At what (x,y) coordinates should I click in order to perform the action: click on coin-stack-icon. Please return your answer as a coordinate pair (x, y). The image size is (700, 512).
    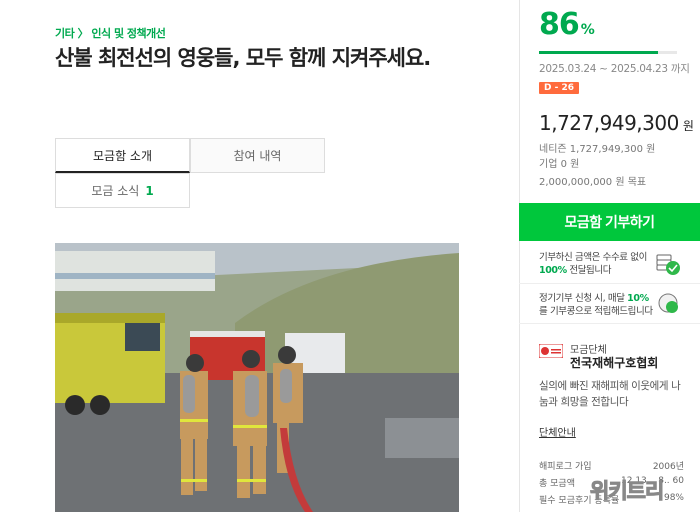
    Looking at the image, I should click on (668, 264).